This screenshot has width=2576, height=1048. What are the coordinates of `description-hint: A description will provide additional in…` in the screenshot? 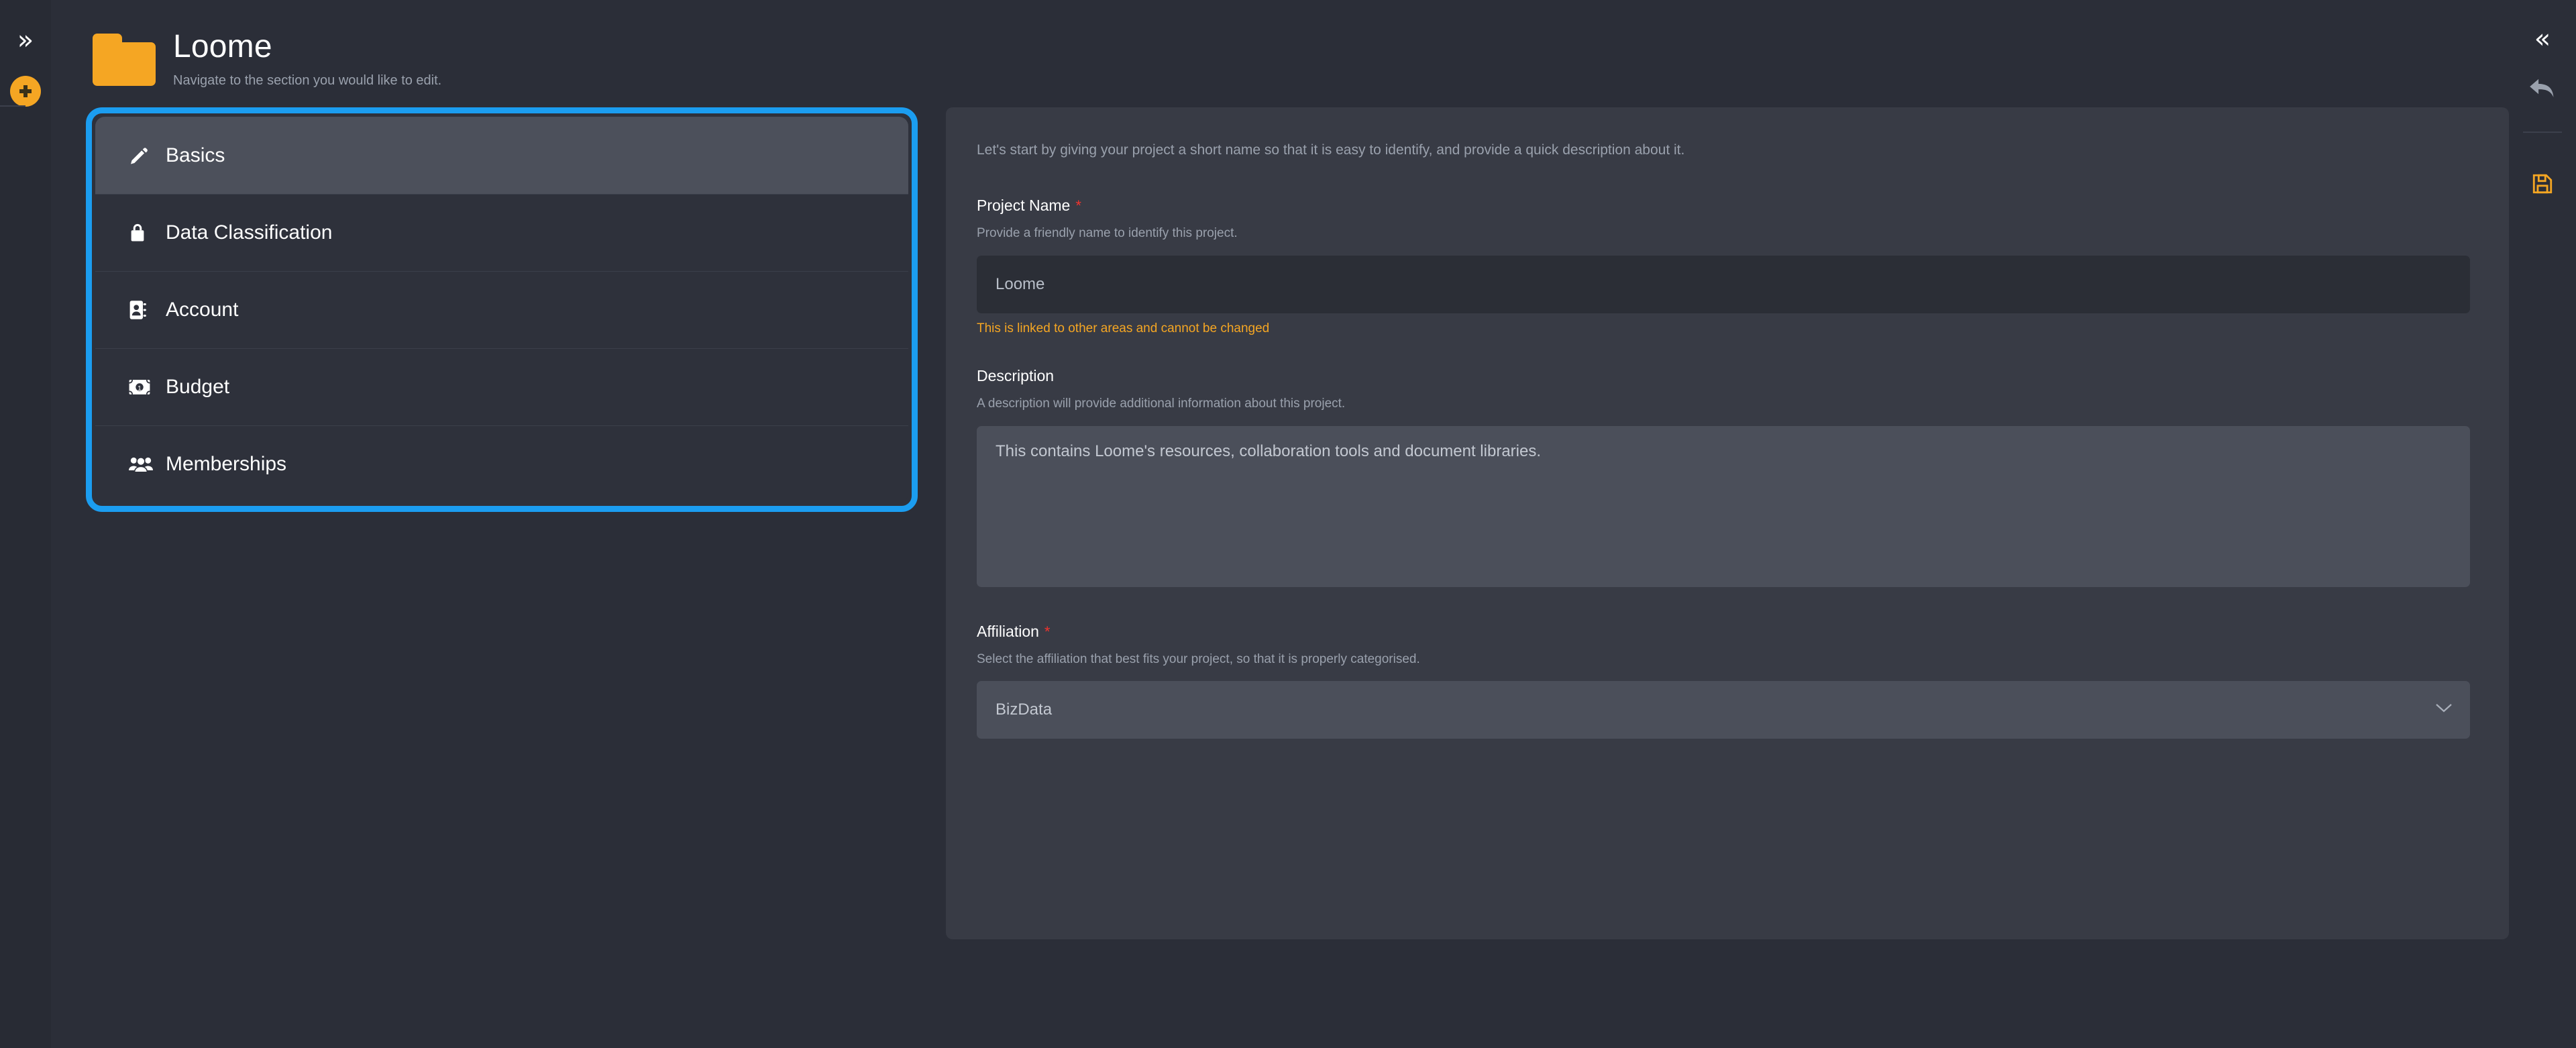 It's located at (1161, 403).